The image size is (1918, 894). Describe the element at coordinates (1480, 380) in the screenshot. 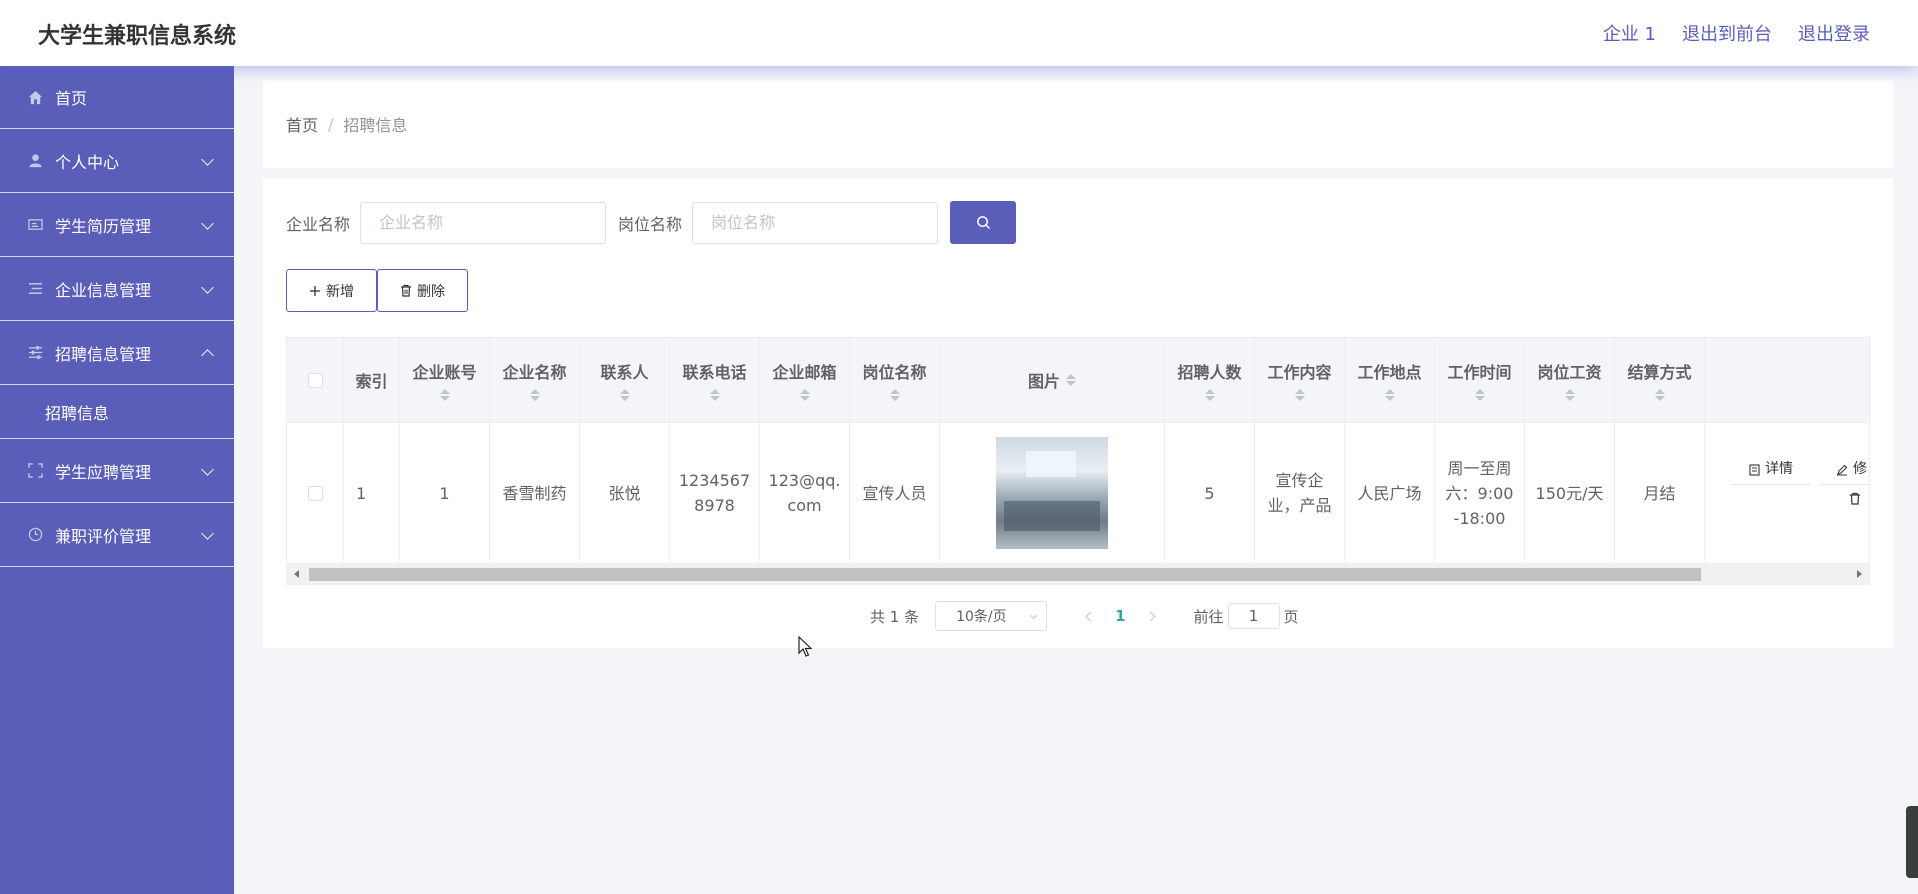

I see `column-header-time: 工作时间` at that location.